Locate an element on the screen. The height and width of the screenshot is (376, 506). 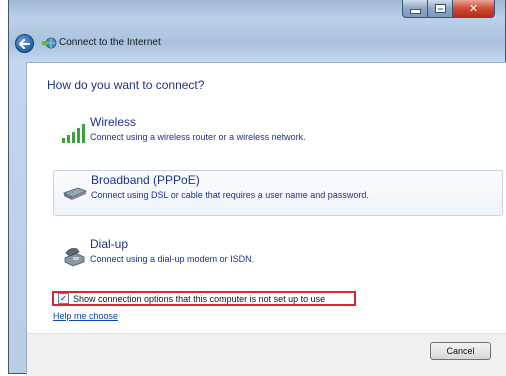
maximize-button is located at coordinates (440, 9).